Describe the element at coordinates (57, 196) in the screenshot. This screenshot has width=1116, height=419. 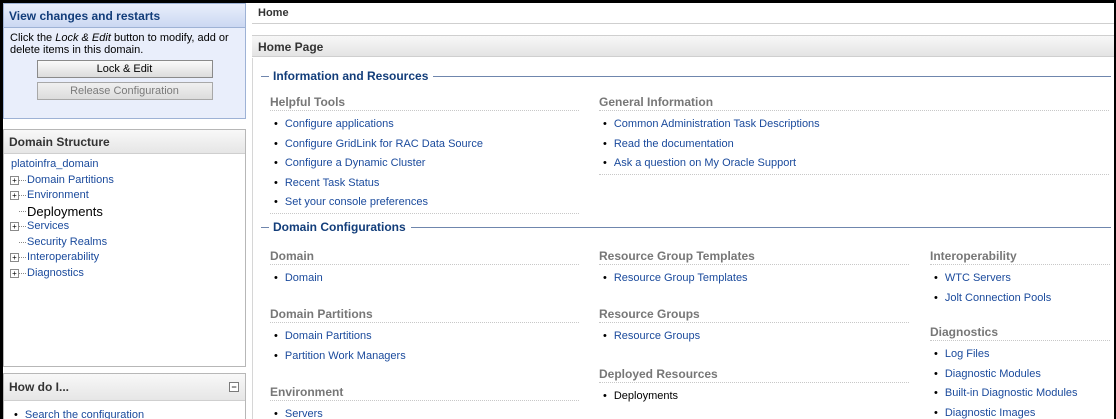
I see `tree-item-label: Environment` at that location.